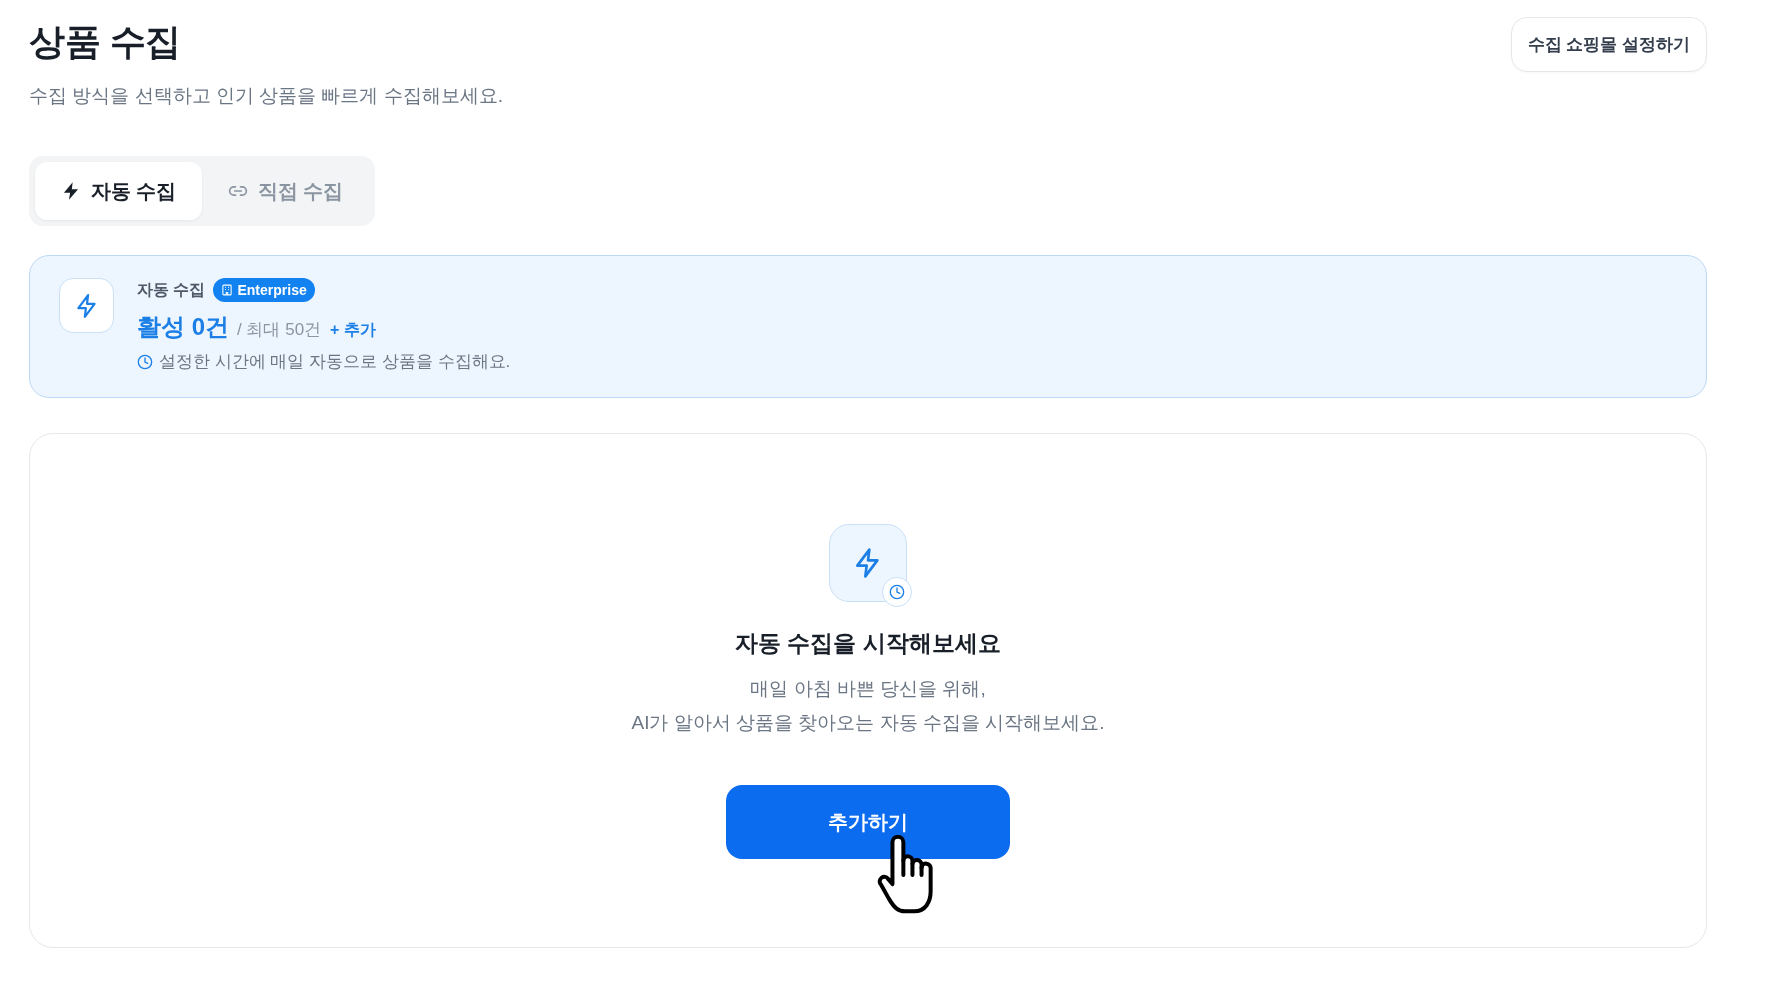 This screenshot has height=990, width=1774. I want to click on empty-state-description: 매일 아침 바쁜 당신을 위해, AI가 알아서 상품을 찾아오는 자동 수집을 시작해보세요., so click(868, 706).